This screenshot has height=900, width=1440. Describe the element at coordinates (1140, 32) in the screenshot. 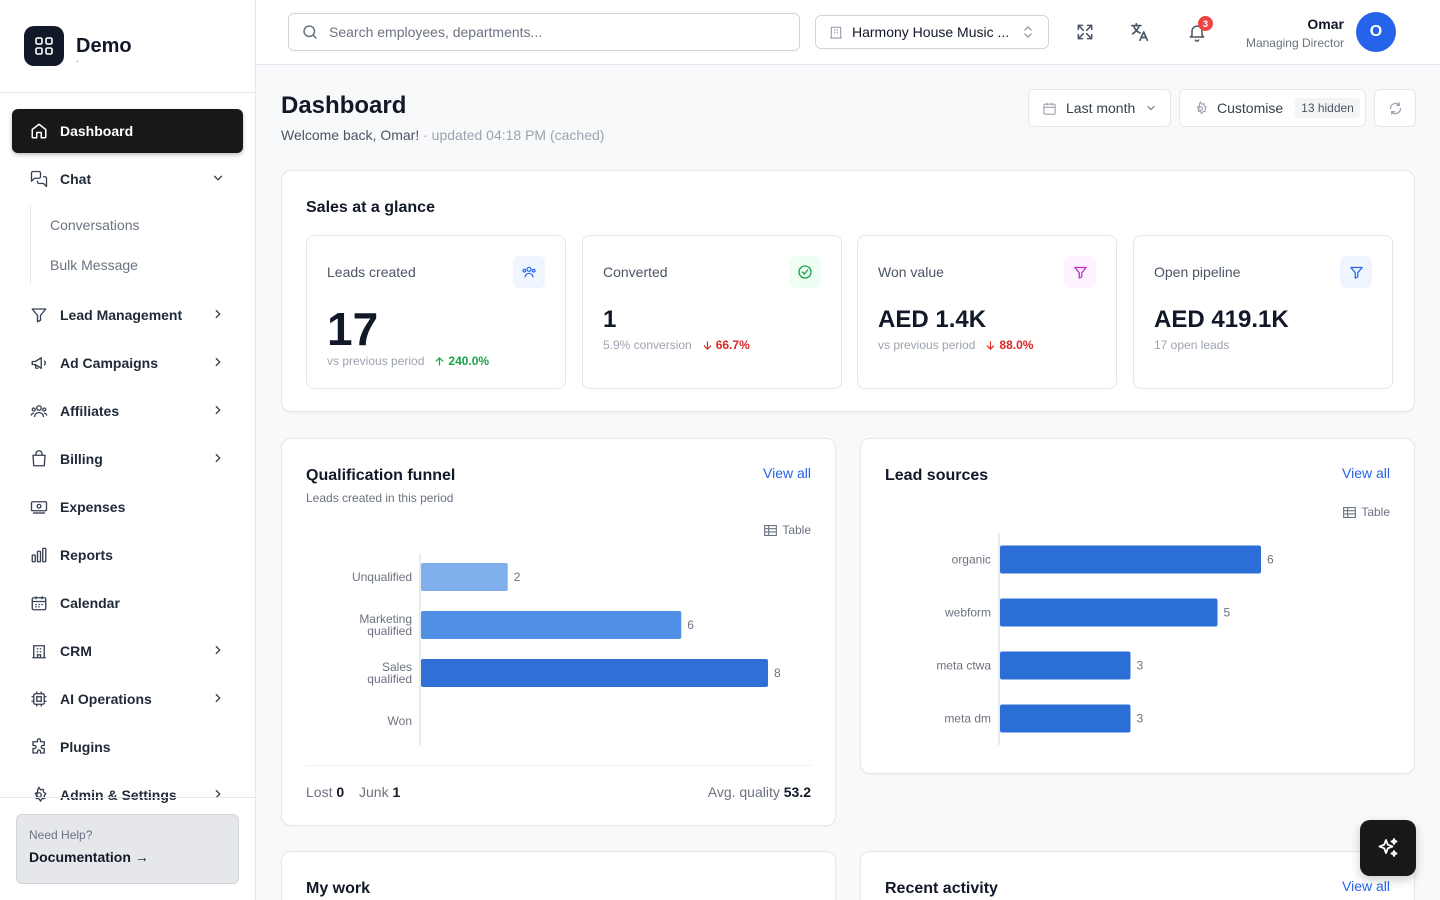

I see `translate-icon` at that location.